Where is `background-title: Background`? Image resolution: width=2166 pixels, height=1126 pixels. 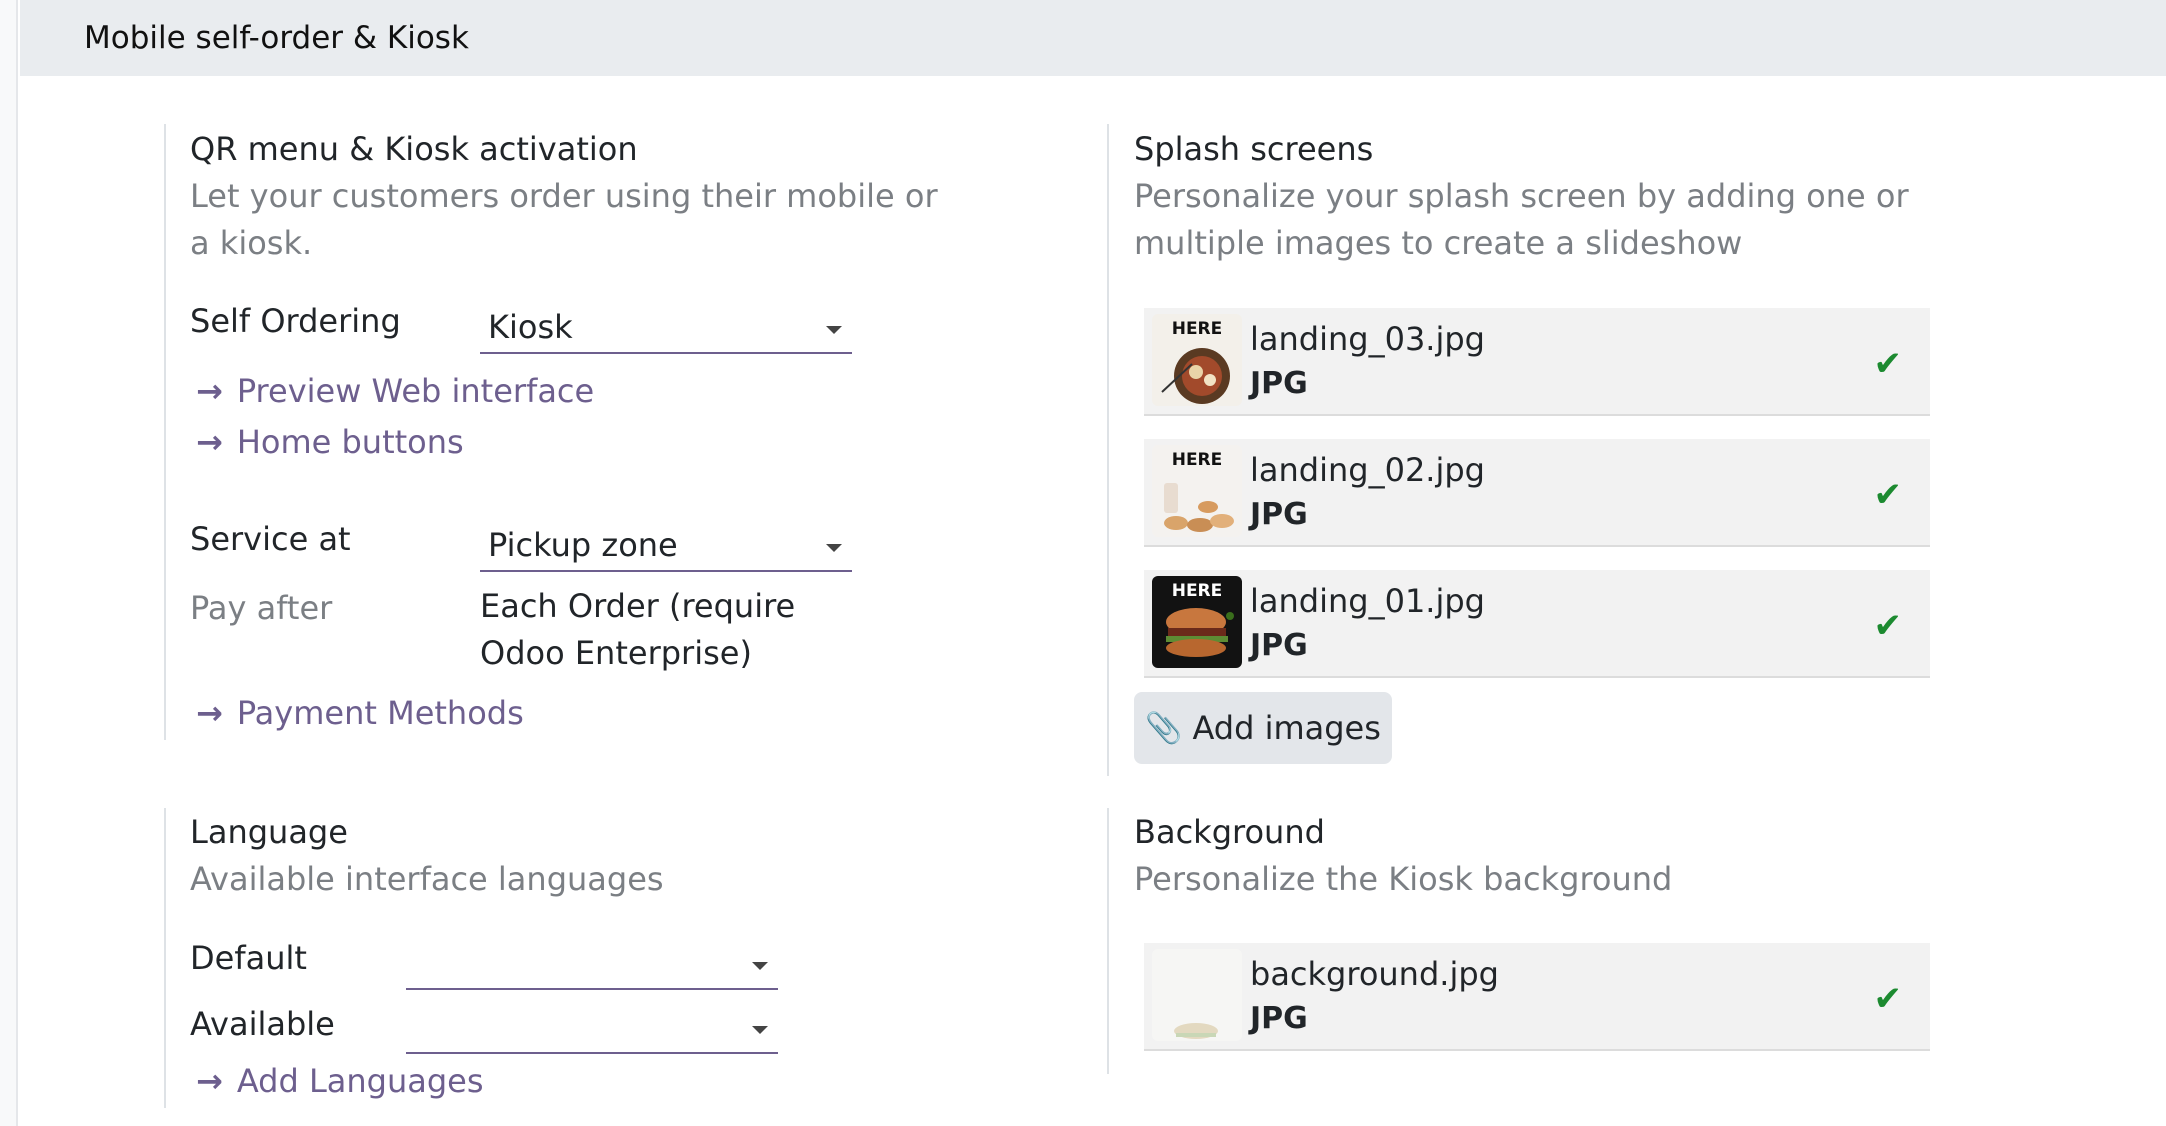
background-title: Background is located at coordinates (1229, 832).